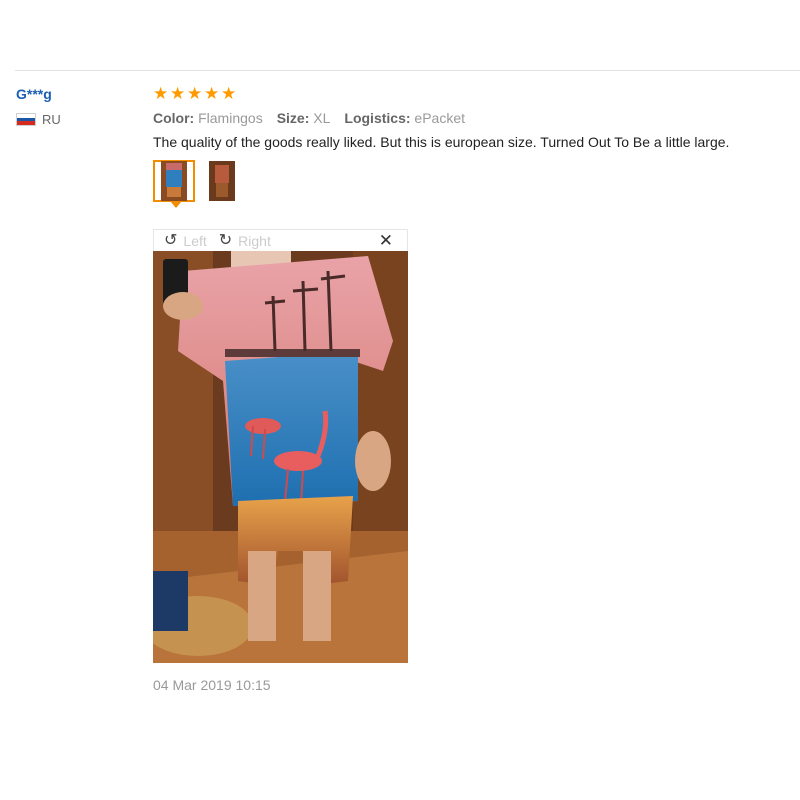 Image resolution: width=800 pixels, height=800 pixels. I want to click on color-info: Color: Flamingos, so click(208, 118).